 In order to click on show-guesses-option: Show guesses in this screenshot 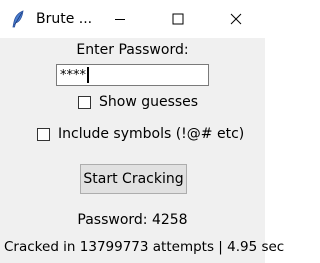, I will do `click(138, 102)`.